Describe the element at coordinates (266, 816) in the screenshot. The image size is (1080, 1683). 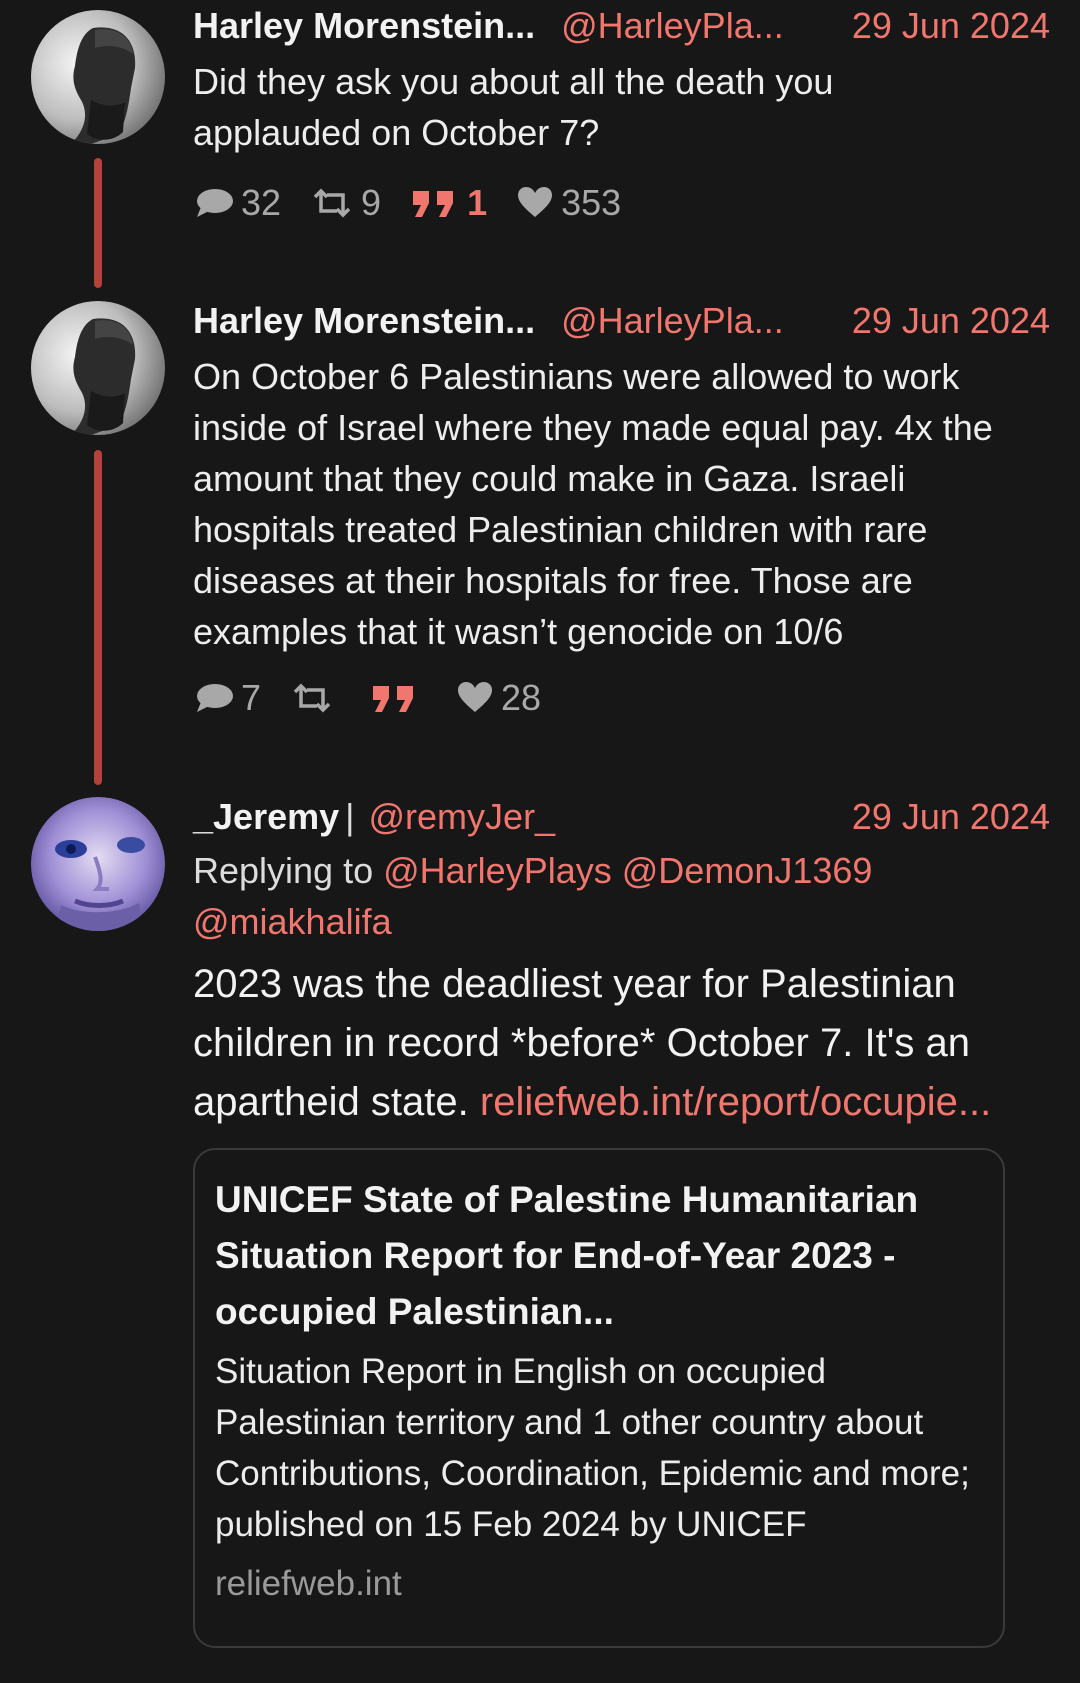
I see `author-name: _Jeremy` at that location.